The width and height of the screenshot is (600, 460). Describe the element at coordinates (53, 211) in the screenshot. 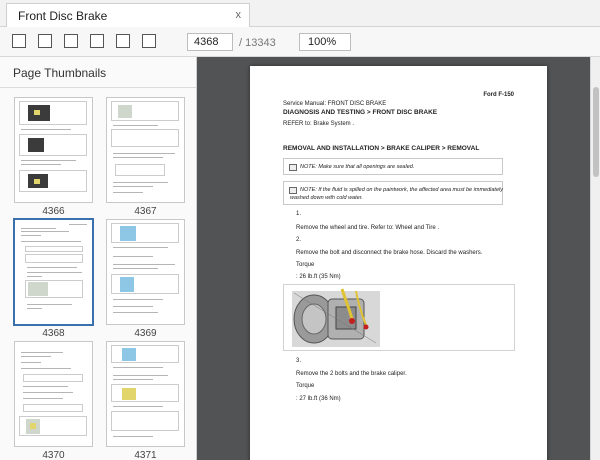

I see `thumbnail-label: 4366` at that location.